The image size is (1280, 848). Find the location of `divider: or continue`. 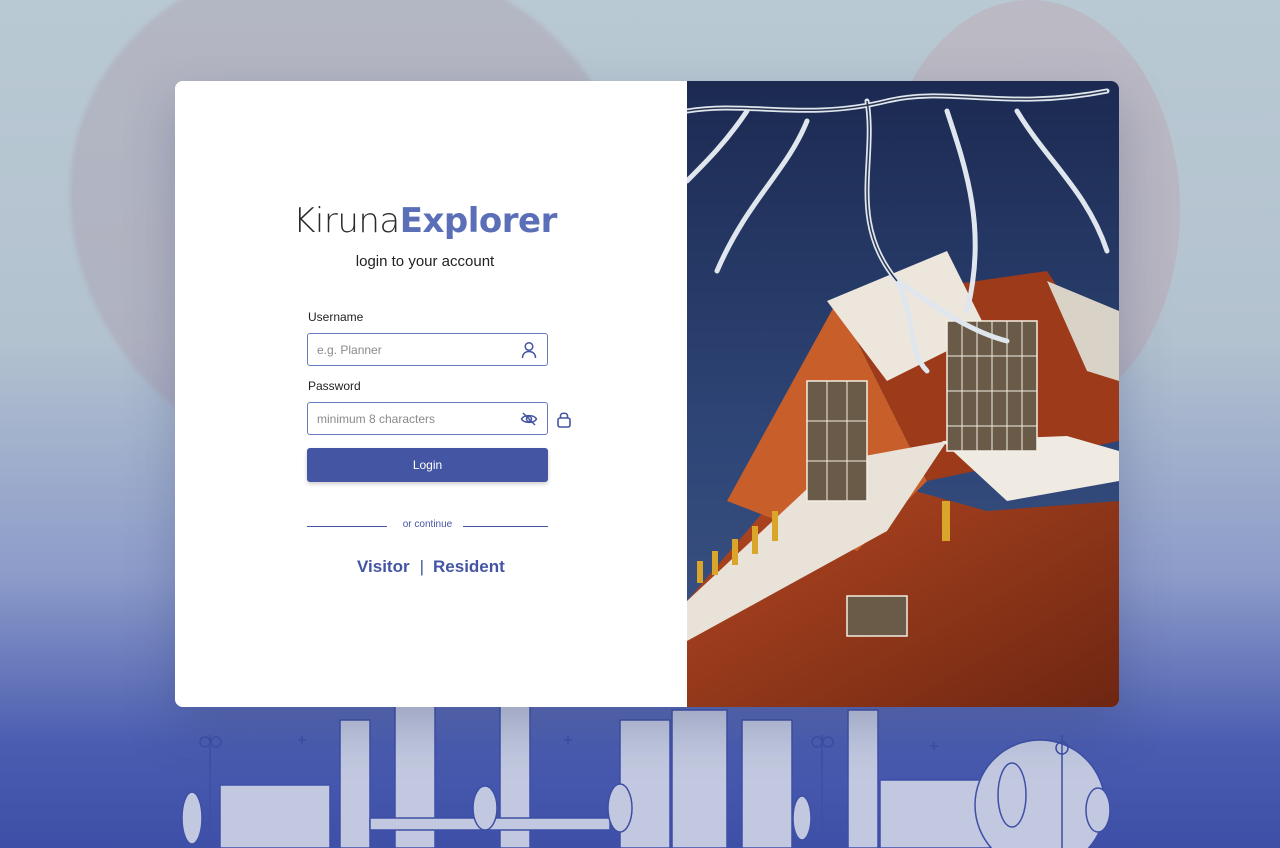

divider: or continue is located at coordinates (427, 526).